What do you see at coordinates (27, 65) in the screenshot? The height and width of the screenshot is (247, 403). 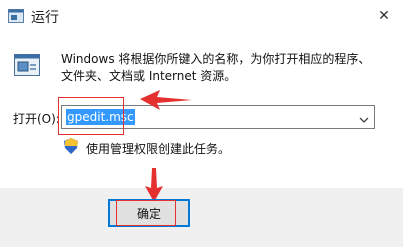 I see `run-large-icon` at bounding box center [27, 65].